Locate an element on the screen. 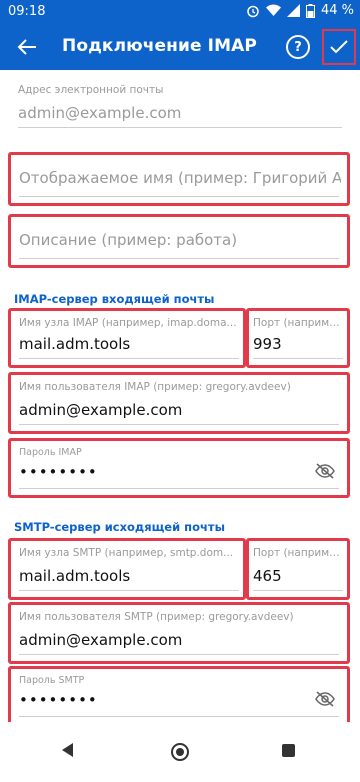 This screenshot has height=782, width=360. nav-home-icon is located at coordinates (180, 752).